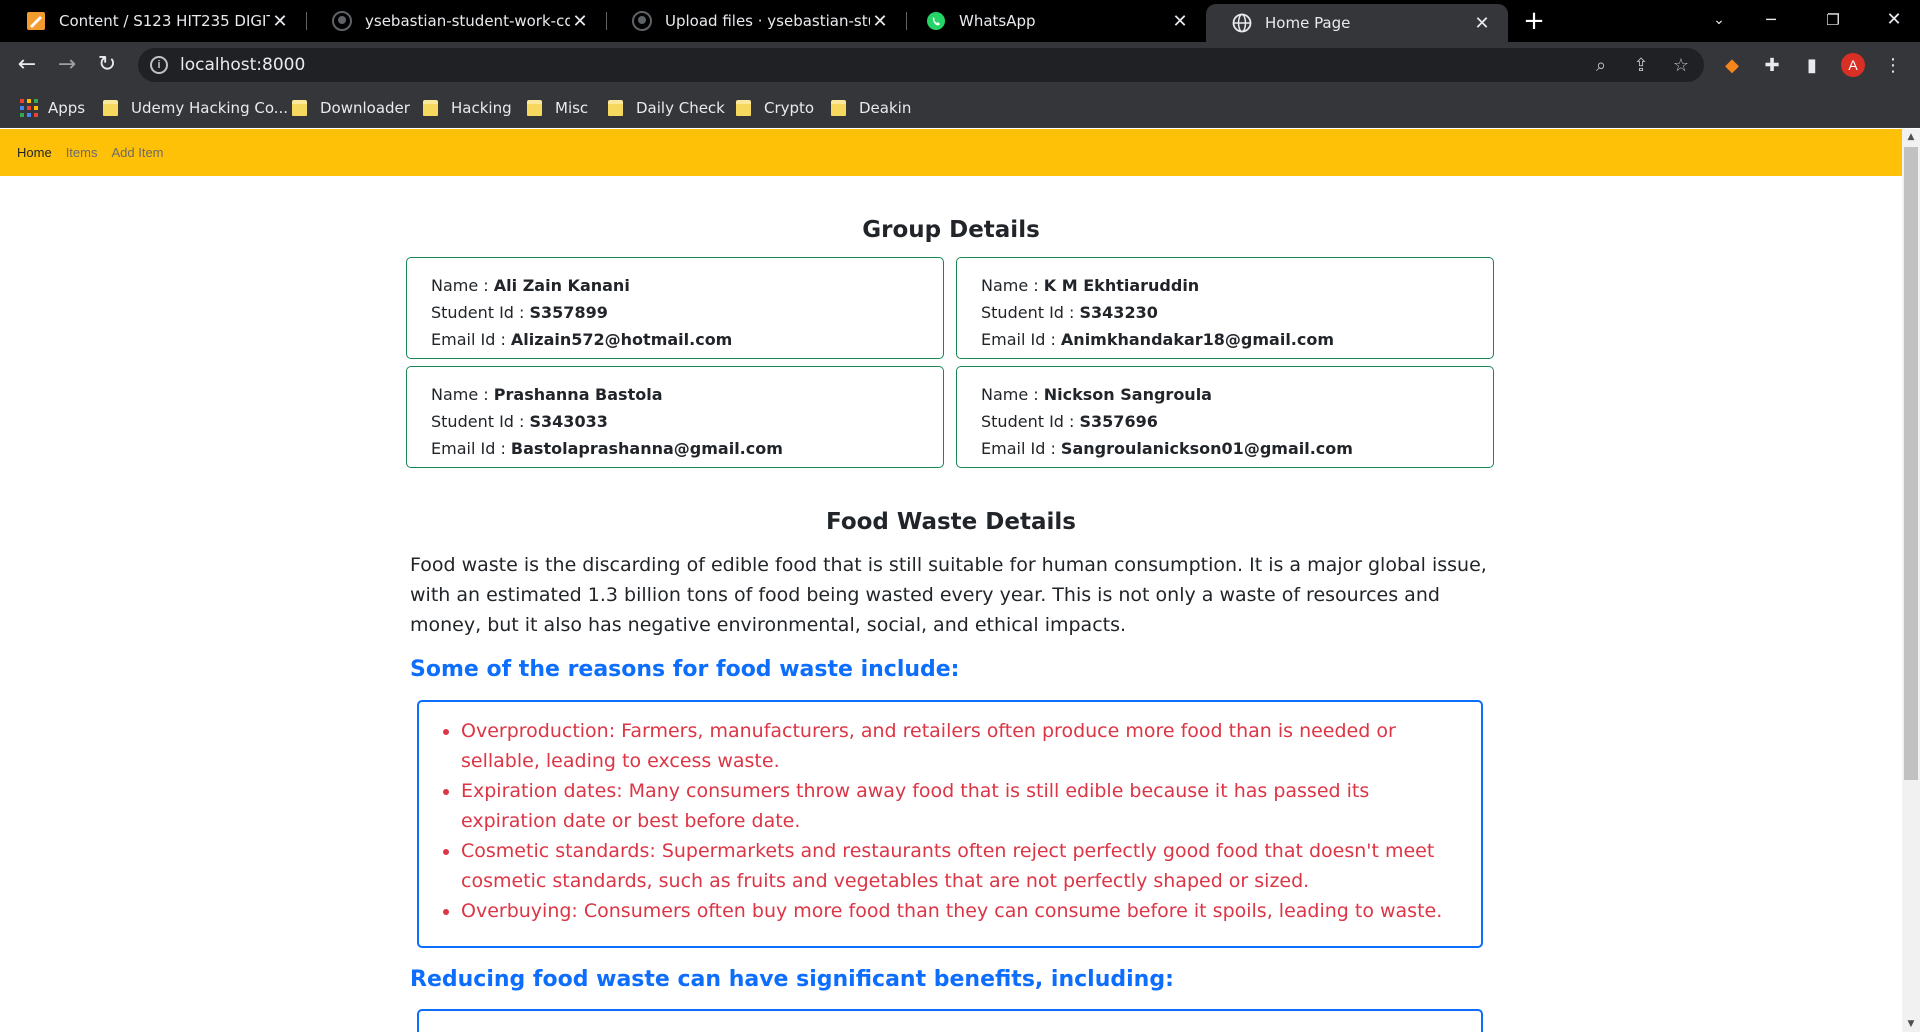 The height and width of the screenshot is (1032, 1920). Describe the element at coordinates (687, 394) in the screenshot. I see `member-name-row: Name : Prashanna Bastola` at that location.